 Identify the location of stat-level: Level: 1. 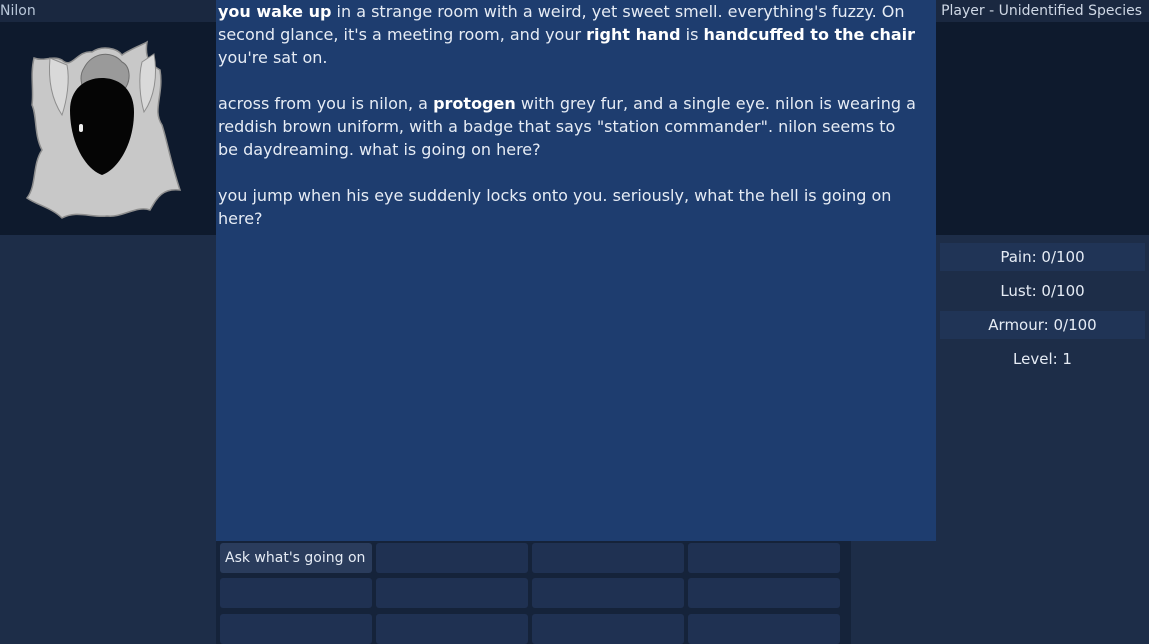
(1042, 359).